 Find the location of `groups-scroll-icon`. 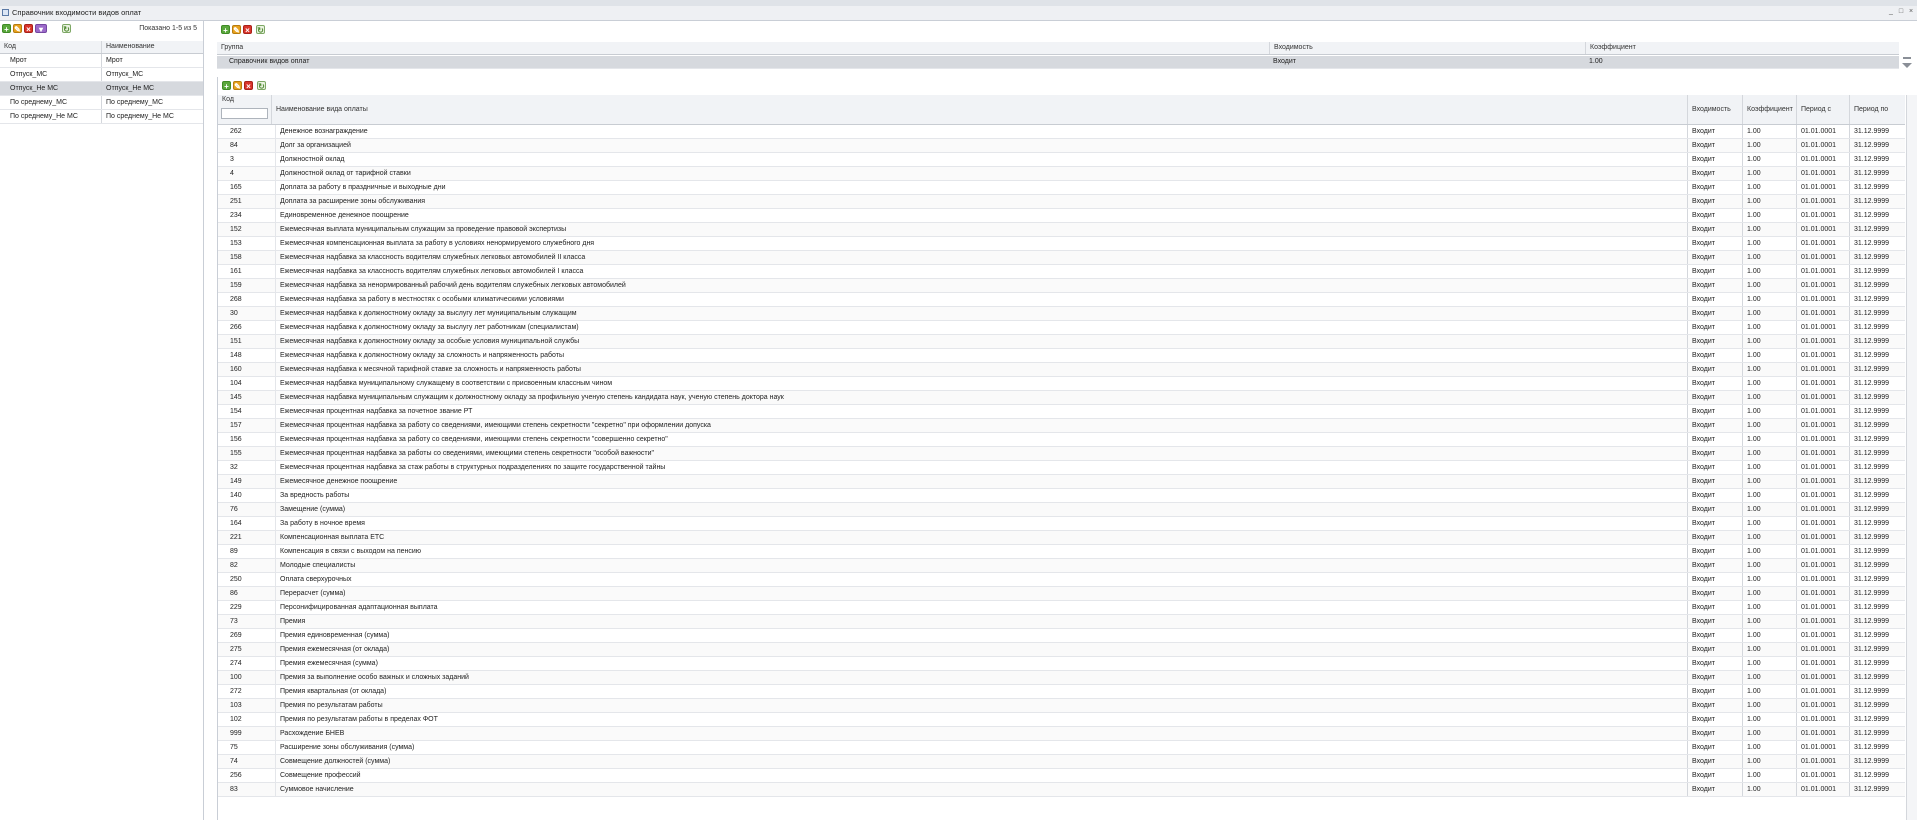

groups-scroll-icon is located at coordinates (1907, 63).